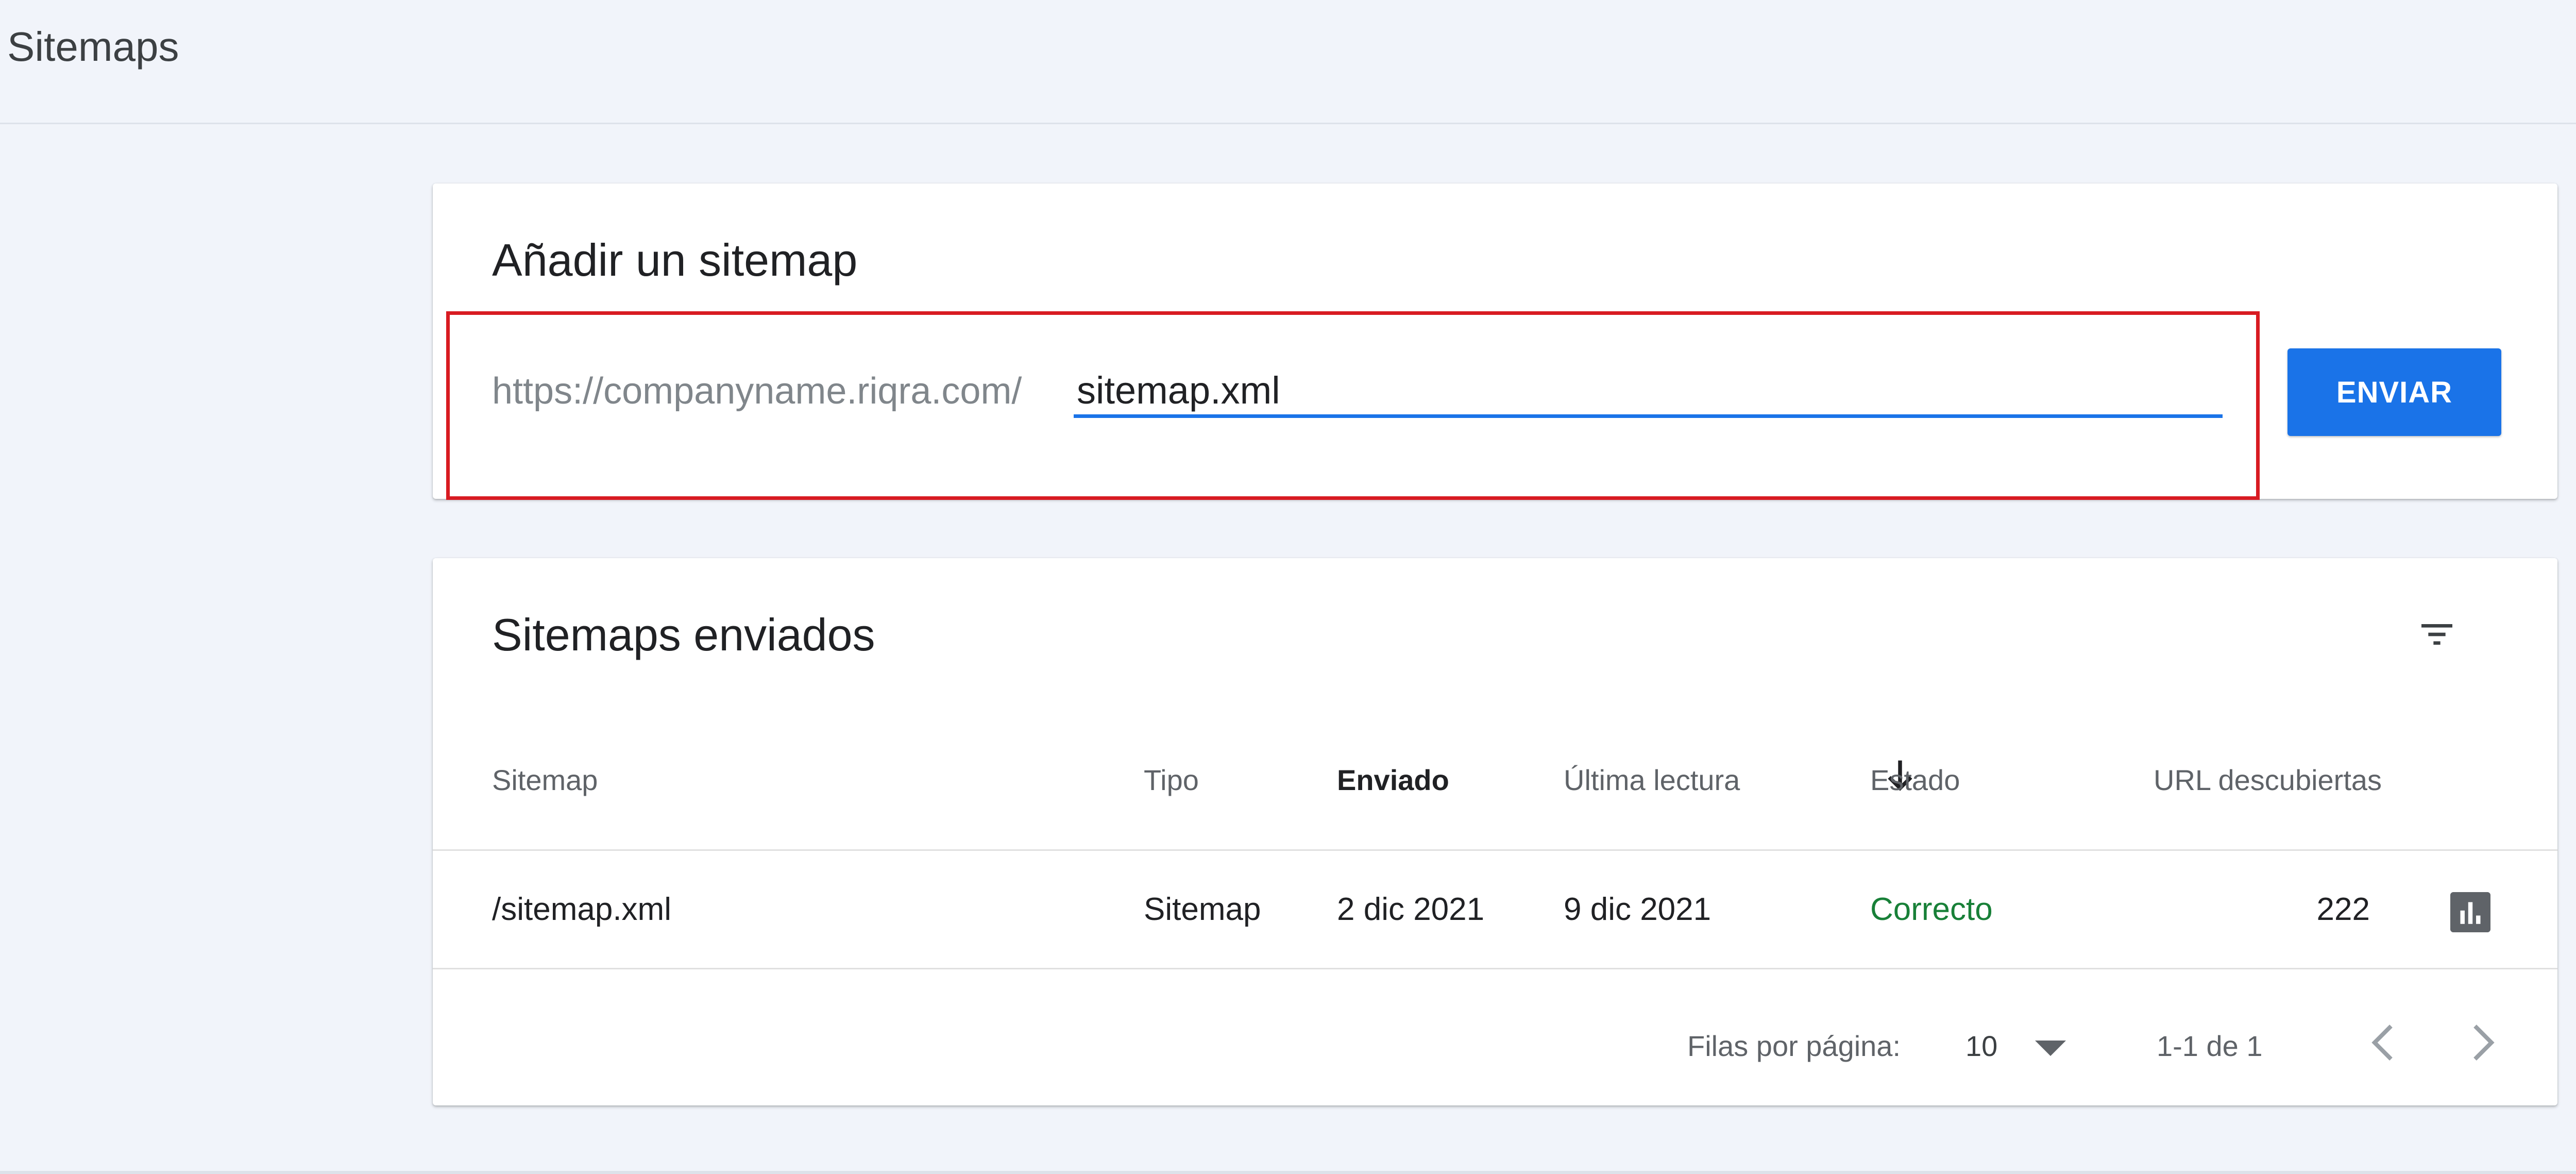  What do you see at coordinates (1981, 1046) in the screenshot?
I see `rows-per-page-select: 10` at bounding box center [1981, 1046].